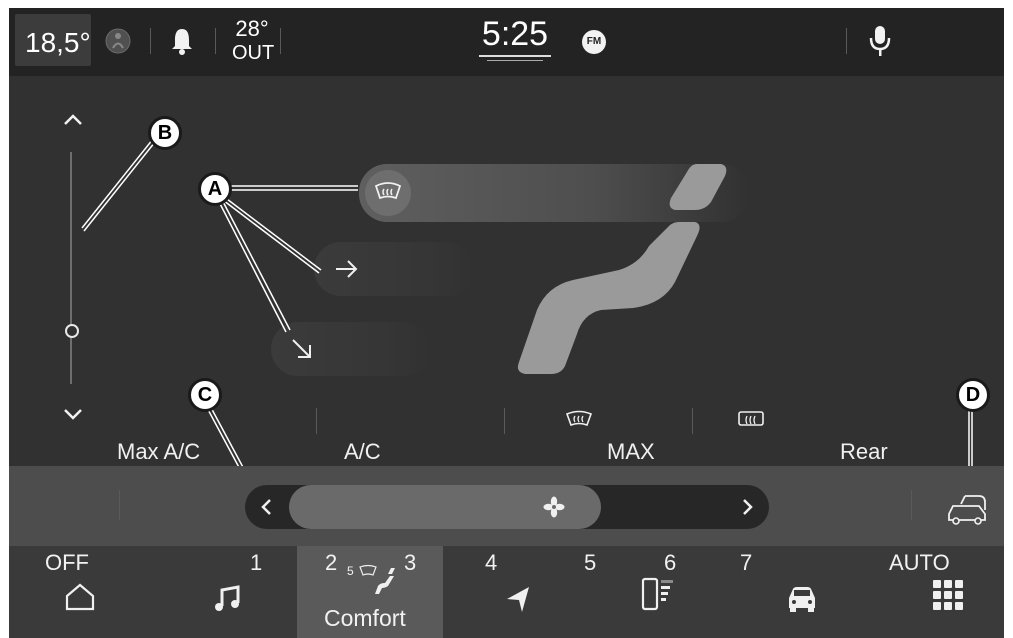 Image resolution: width=1013 pixels, height=638 pixels. Describe the element at coordinates (579, 418) in the screenshot. I see `front-defrost-icon` at that location.